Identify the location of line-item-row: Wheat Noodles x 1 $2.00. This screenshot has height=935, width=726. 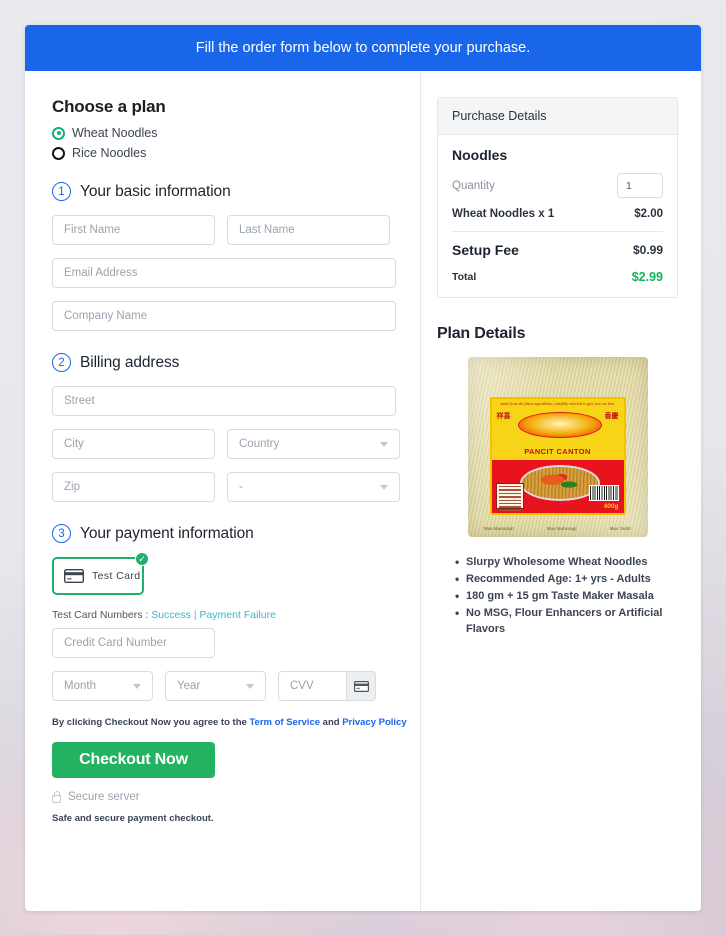
(557, 219).